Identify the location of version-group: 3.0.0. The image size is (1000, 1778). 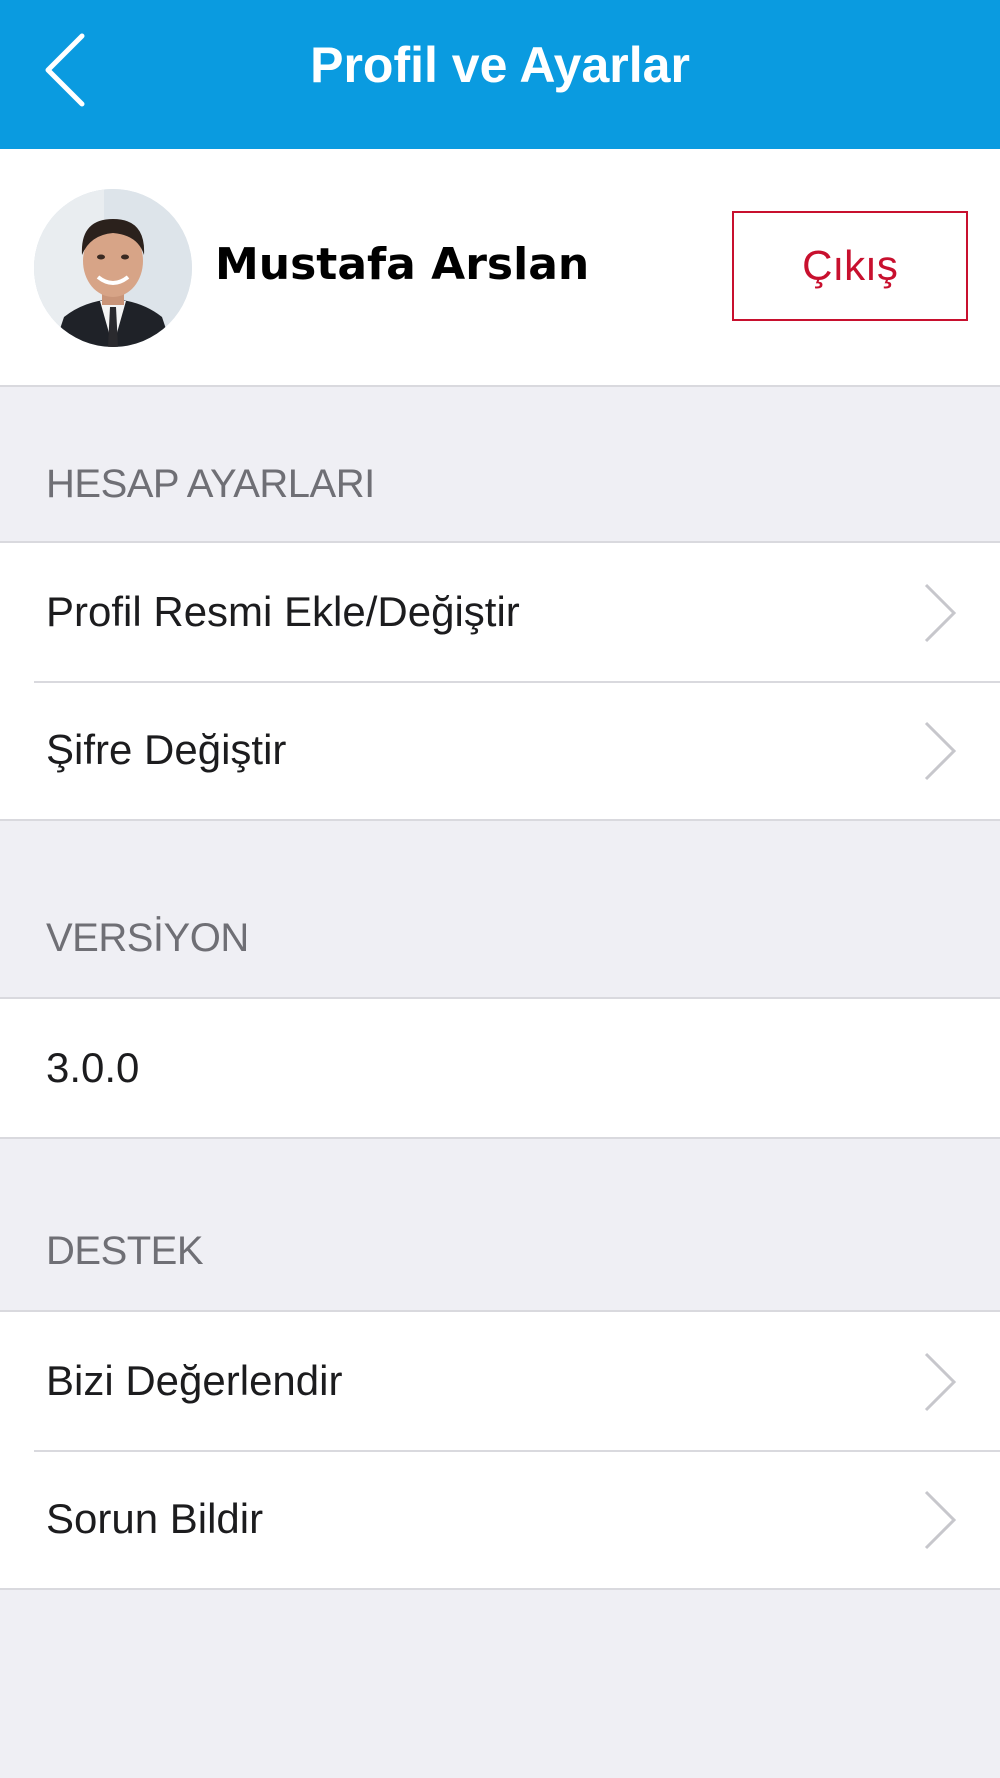
(500, 1068).